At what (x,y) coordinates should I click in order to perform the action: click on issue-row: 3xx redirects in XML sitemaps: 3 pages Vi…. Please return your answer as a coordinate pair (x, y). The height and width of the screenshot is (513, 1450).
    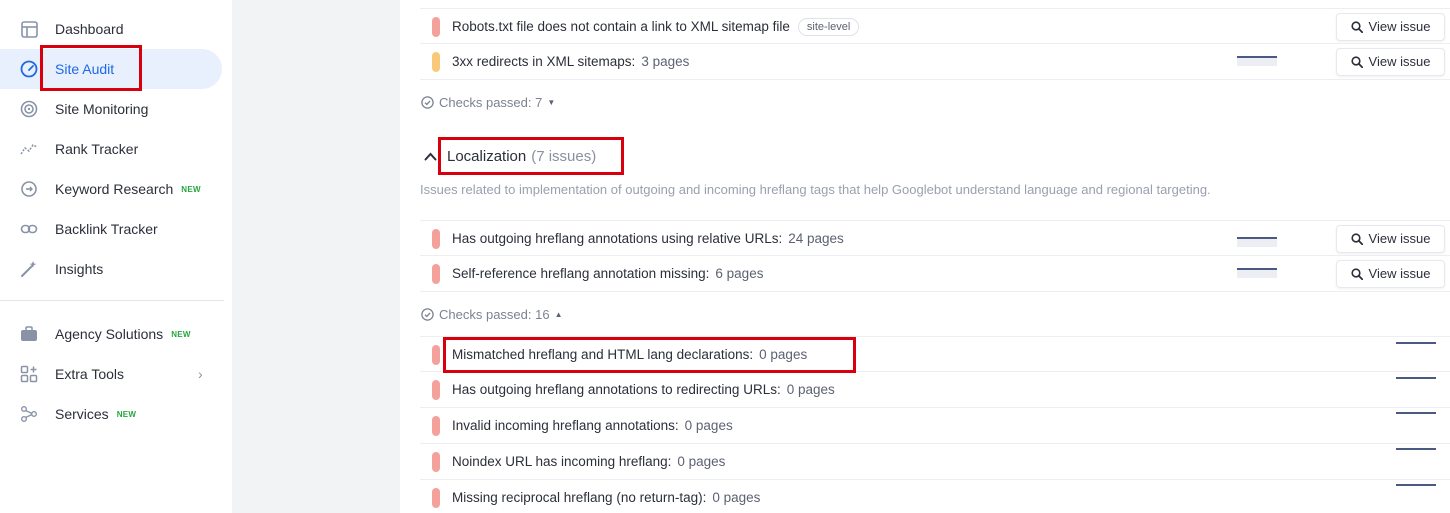
    Looking at the image, I should click on (935, 61).